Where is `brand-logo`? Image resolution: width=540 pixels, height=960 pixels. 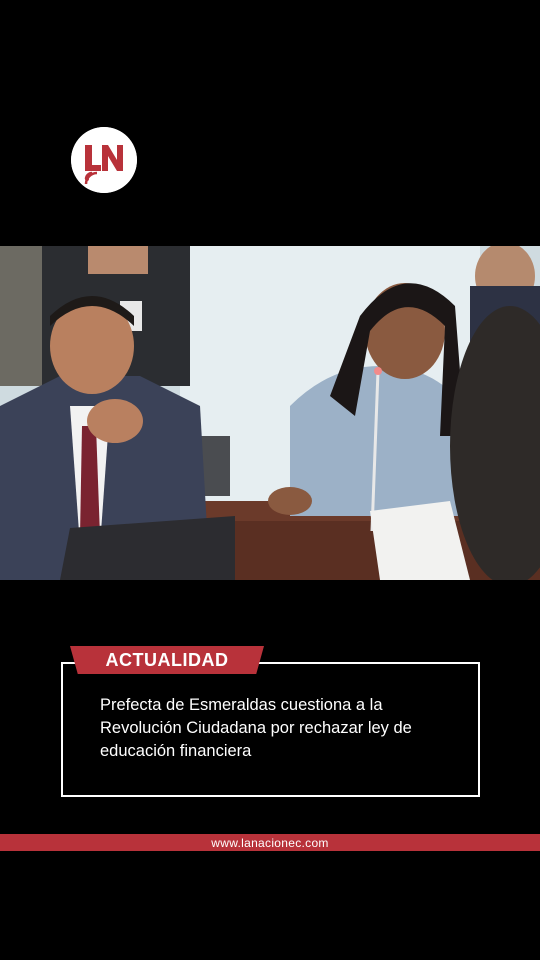
brand-logo is located at coordinates (104, 160).